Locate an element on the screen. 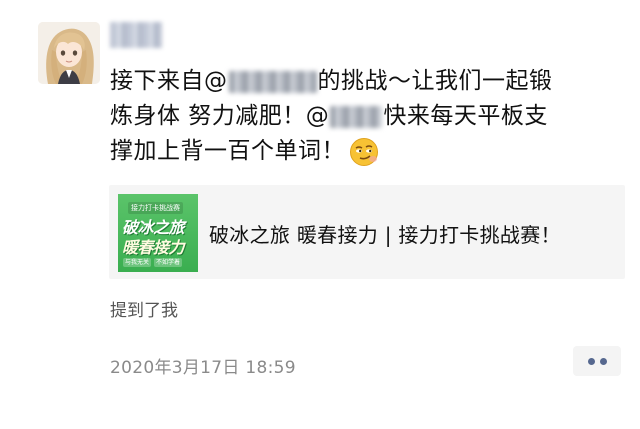 The image size is (640, 429). thumb-bottom-tags: 与我无关 不如学着 is located at coordinates (154, 262).